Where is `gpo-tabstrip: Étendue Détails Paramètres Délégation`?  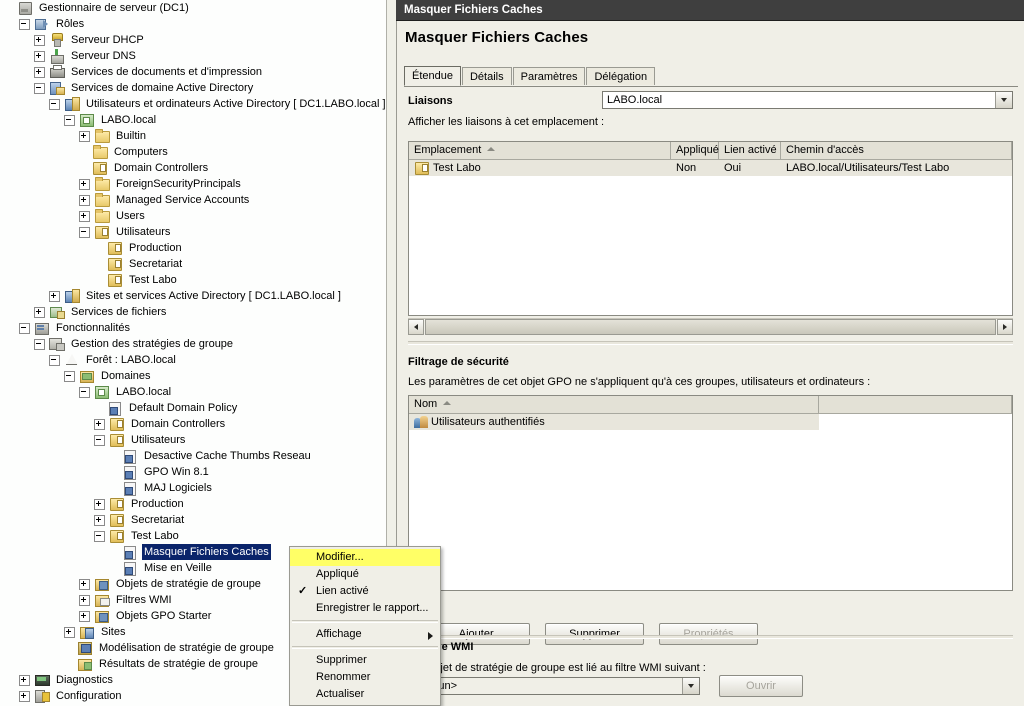 gpo-tabstrip: Étendue Détails Paramètres Délégation is located at coordinates (711, 76).